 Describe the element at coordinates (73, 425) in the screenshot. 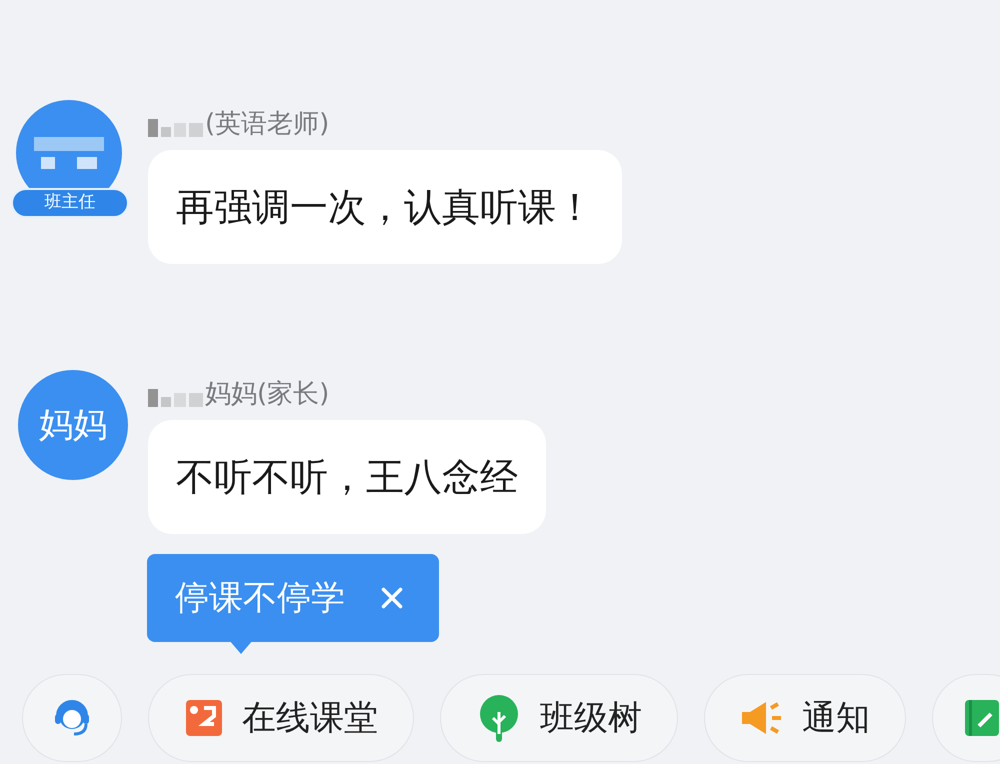

I see `avatar: 妈妈` at that location.